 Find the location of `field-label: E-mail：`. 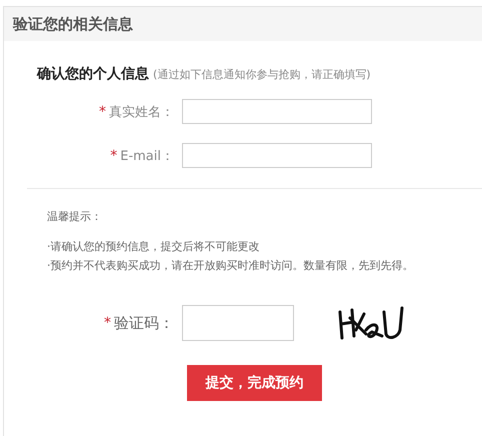

field-label: E-mail： is located at coordinates (147, 156).